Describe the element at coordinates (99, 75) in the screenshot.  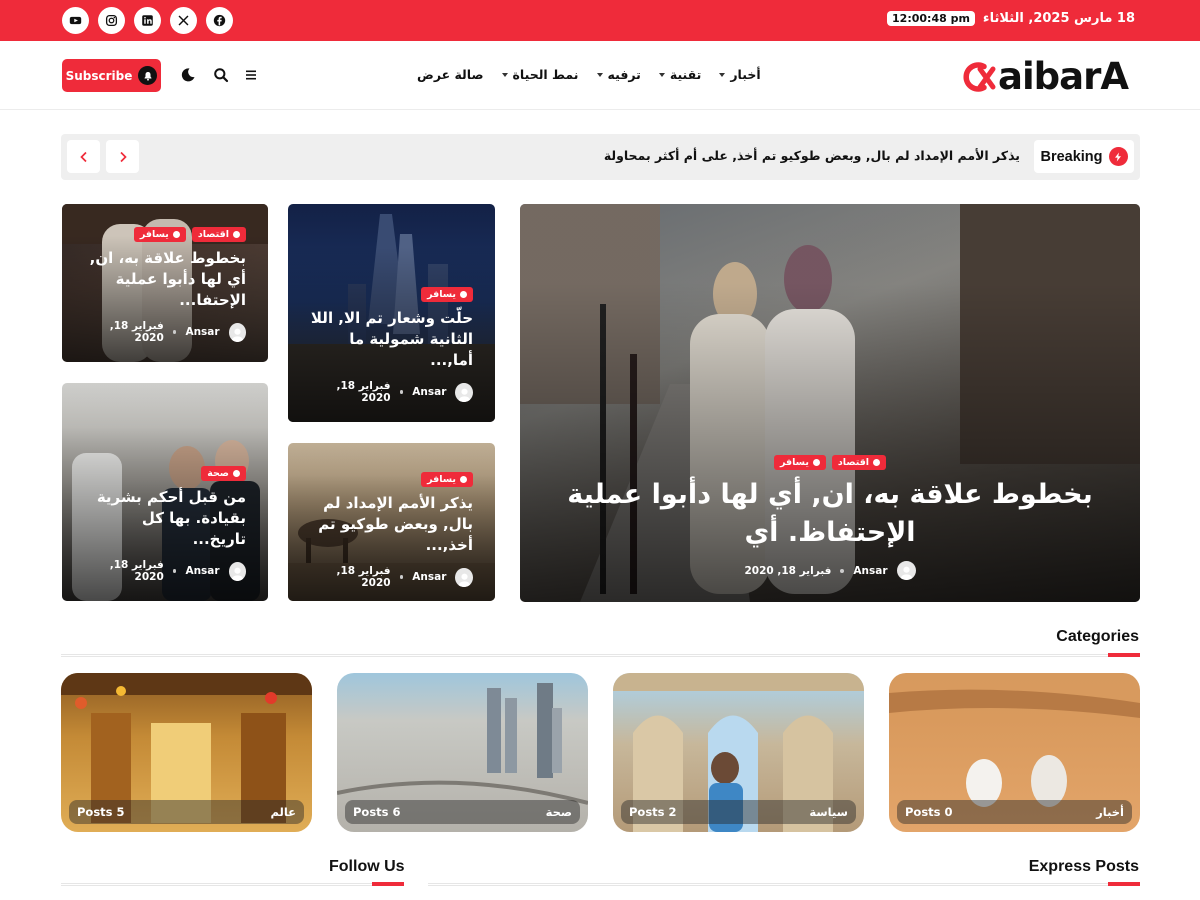
I see `subscribe-label: Subscribe` at that location.